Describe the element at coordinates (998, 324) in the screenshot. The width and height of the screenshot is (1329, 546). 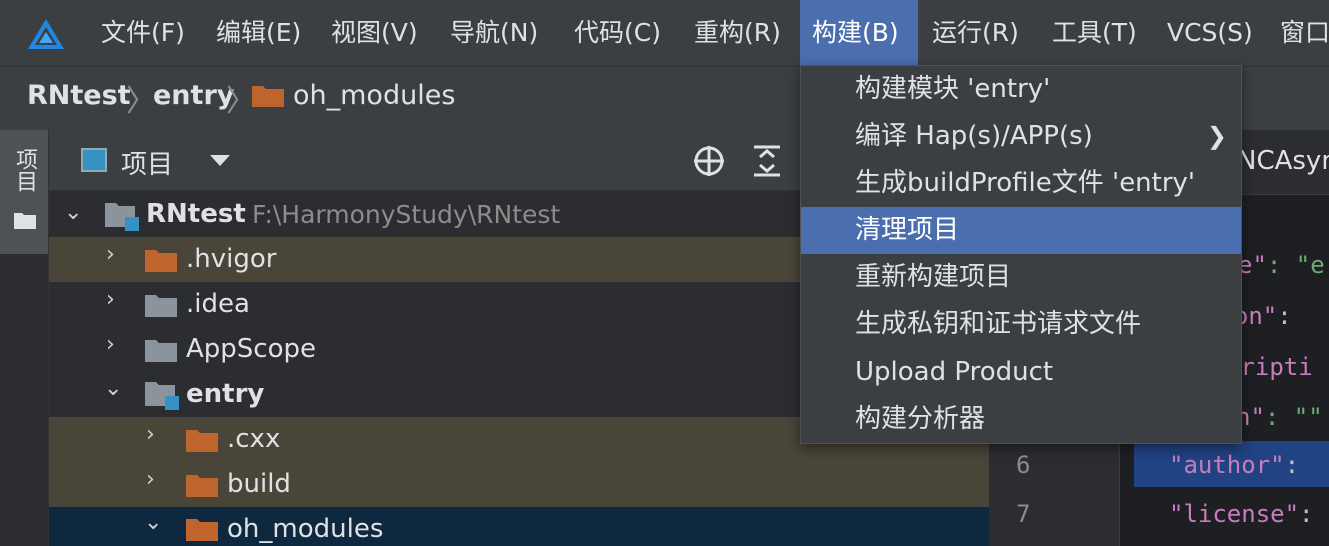
I see `menu-item-label: 生成私钥和证书请求文件` at that location.